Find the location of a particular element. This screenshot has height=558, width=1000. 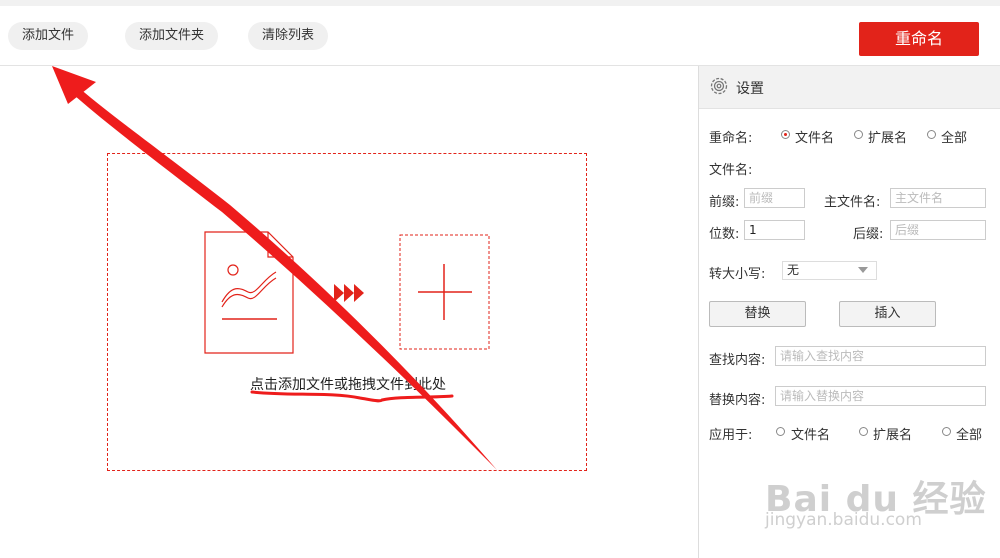

replace-button: 替换 is located at coordinates (757, 314).